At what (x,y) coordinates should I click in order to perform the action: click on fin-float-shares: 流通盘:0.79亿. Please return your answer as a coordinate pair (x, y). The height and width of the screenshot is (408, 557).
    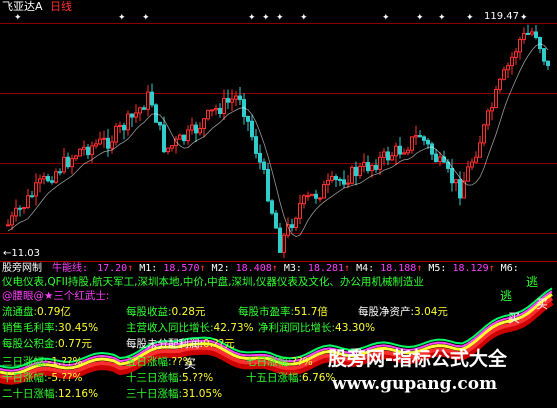
    Looking at the image, I should click on (36, 312).